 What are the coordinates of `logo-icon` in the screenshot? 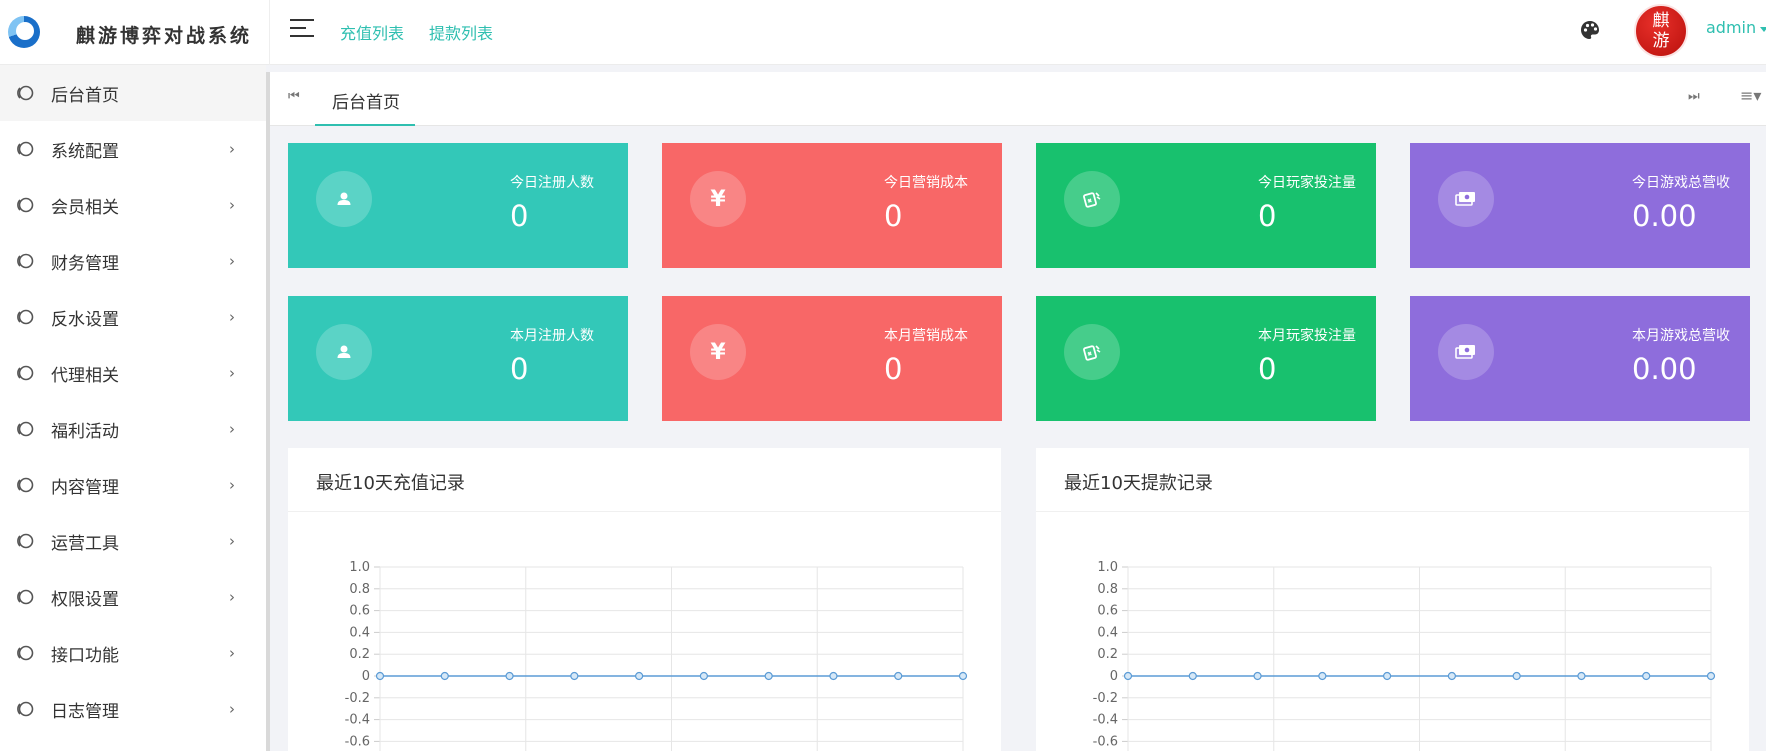 It's located at (24, 32).